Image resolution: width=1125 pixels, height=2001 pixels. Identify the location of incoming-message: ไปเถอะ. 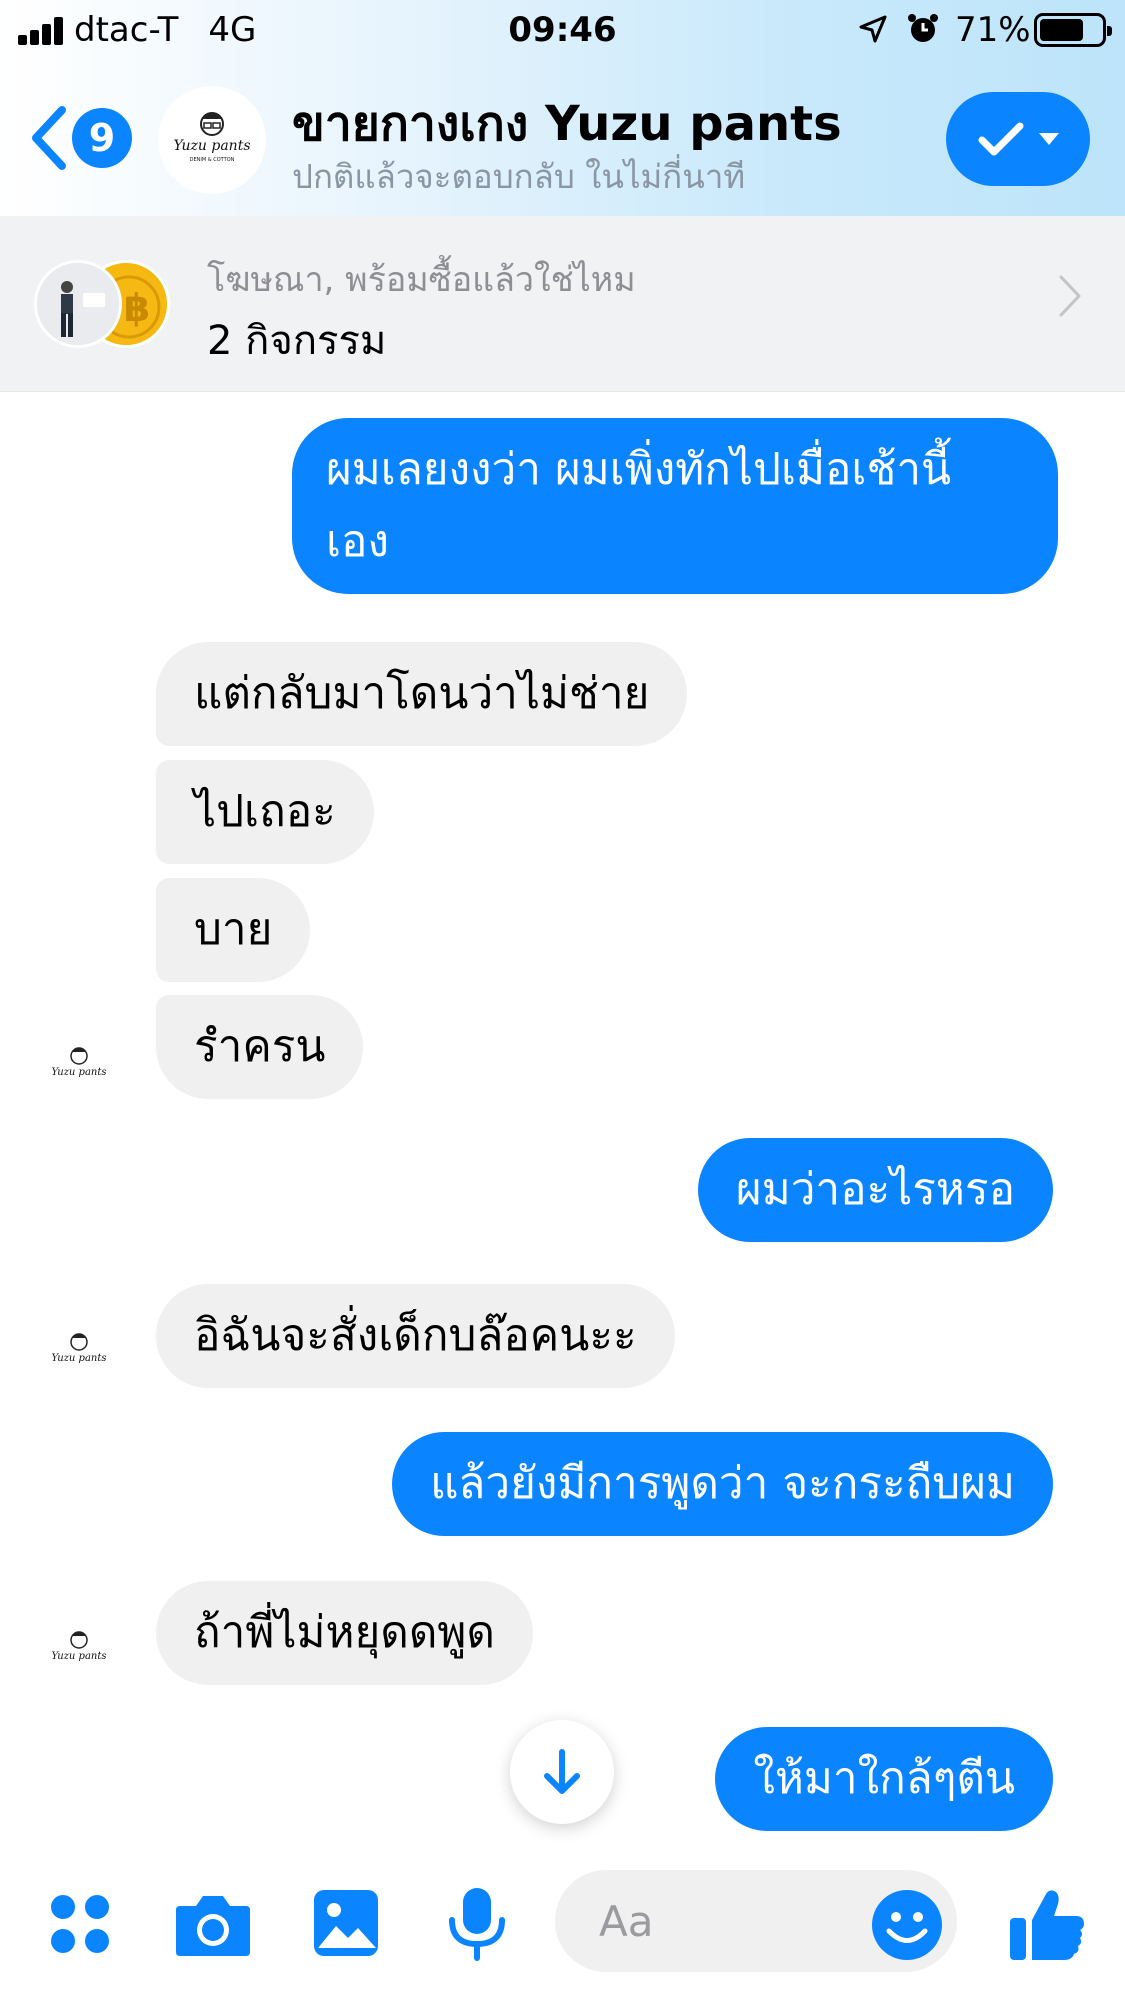
(265, 812).